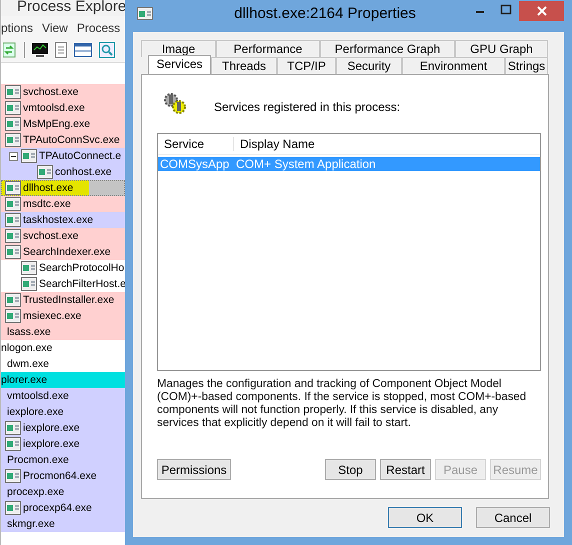 This screenshot has height=545, width=572. I want to click on process-name: TrustedInstaller.exe, so click(68, 300).